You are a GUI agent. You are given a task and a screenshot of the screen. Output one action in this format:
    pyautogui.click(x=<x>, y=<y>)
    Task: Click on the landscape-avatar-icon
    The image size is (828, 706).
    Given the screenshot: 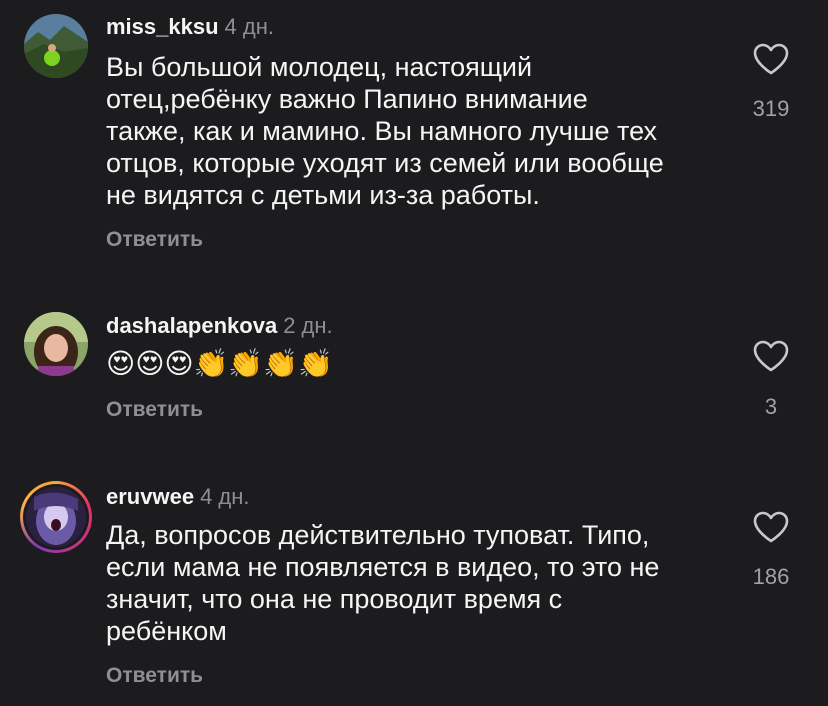 What is the action you would take?
    pyautogui.click(x=56, y=46)
    